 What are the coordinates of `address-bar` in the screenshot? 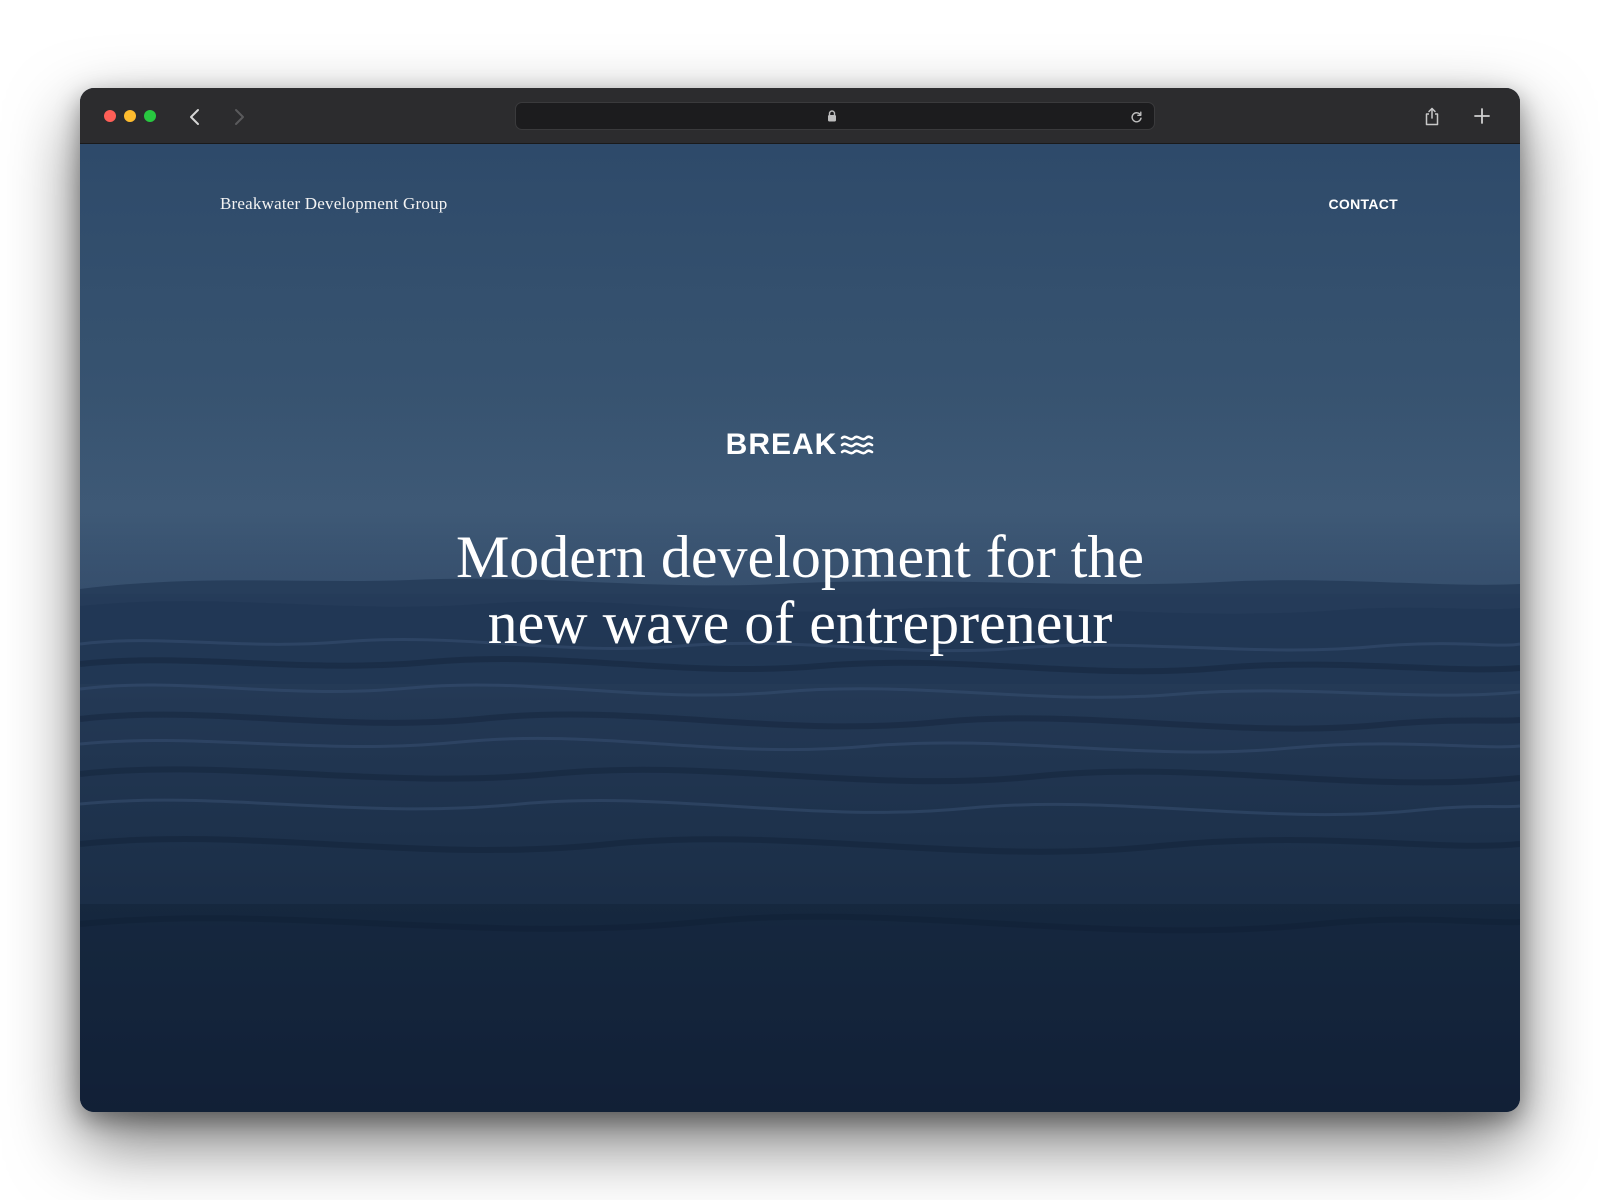 It's located at (835, 116).